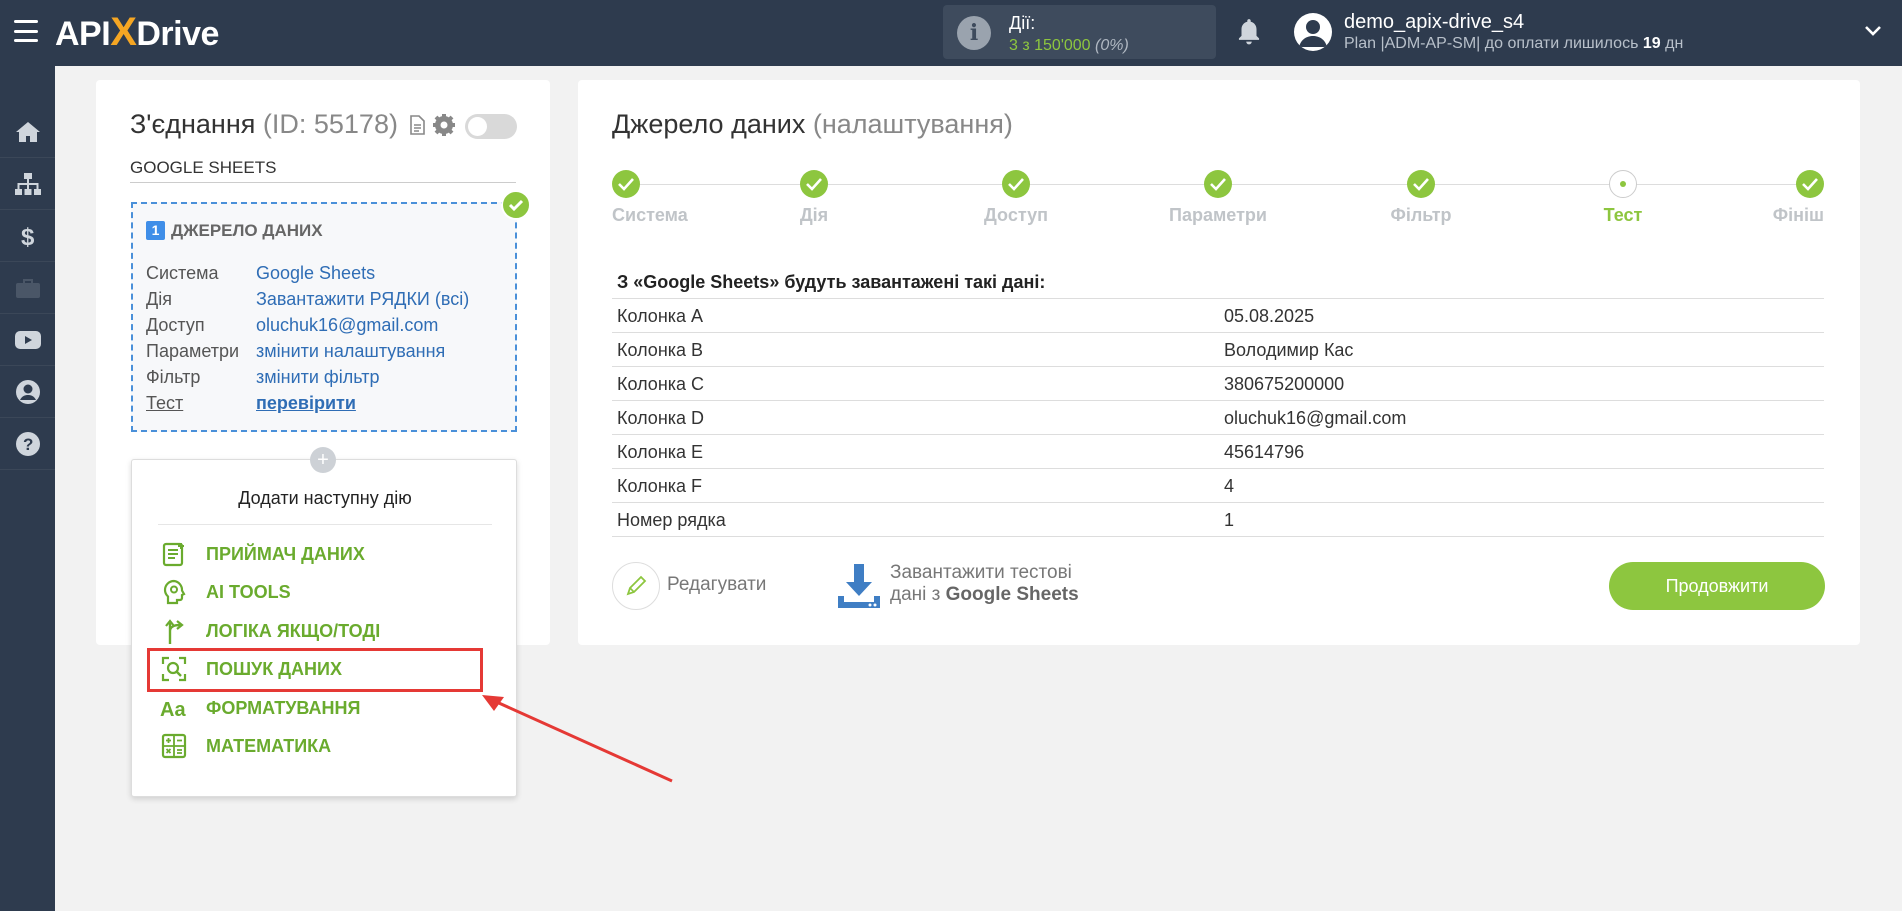  What do you see at coordinates (1229, 520) in the screenshot?
I see `cell-value: 1` at bounding box center [1229, 520].